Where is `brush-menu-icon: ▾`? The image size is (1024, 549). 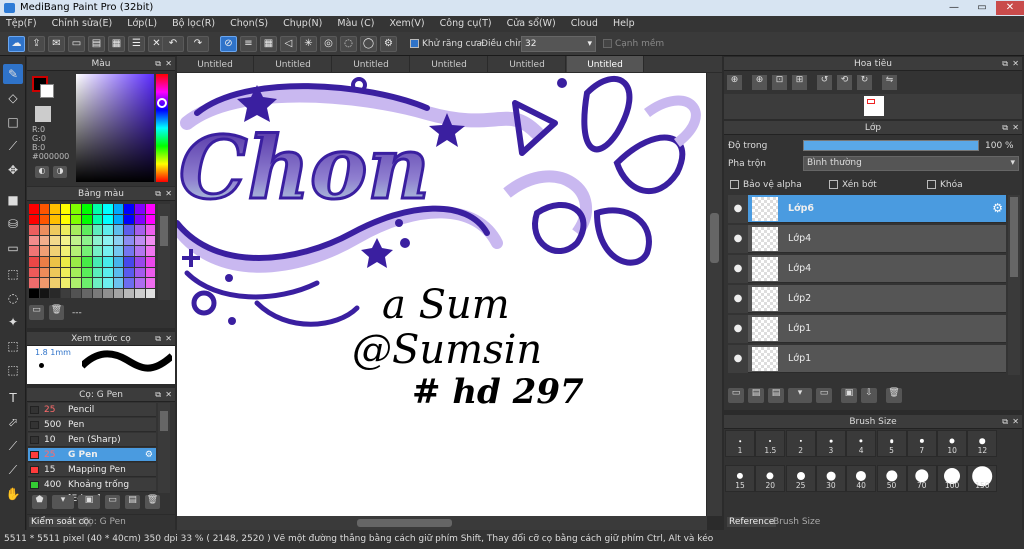
brush-menu-icon: ▾ is located at coordinates (63, 502).